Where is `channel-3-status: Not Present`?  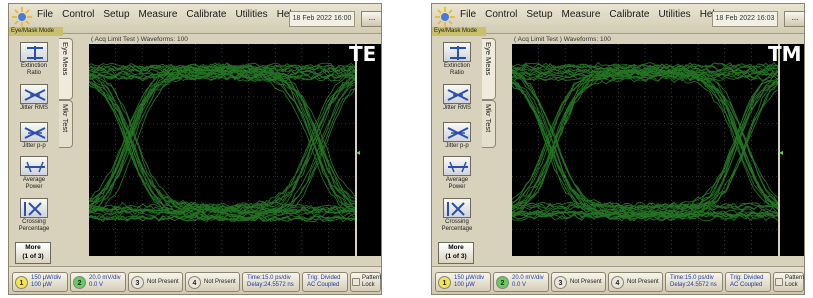
channel-3-status: Not Present is located at coordinates (163, 282).